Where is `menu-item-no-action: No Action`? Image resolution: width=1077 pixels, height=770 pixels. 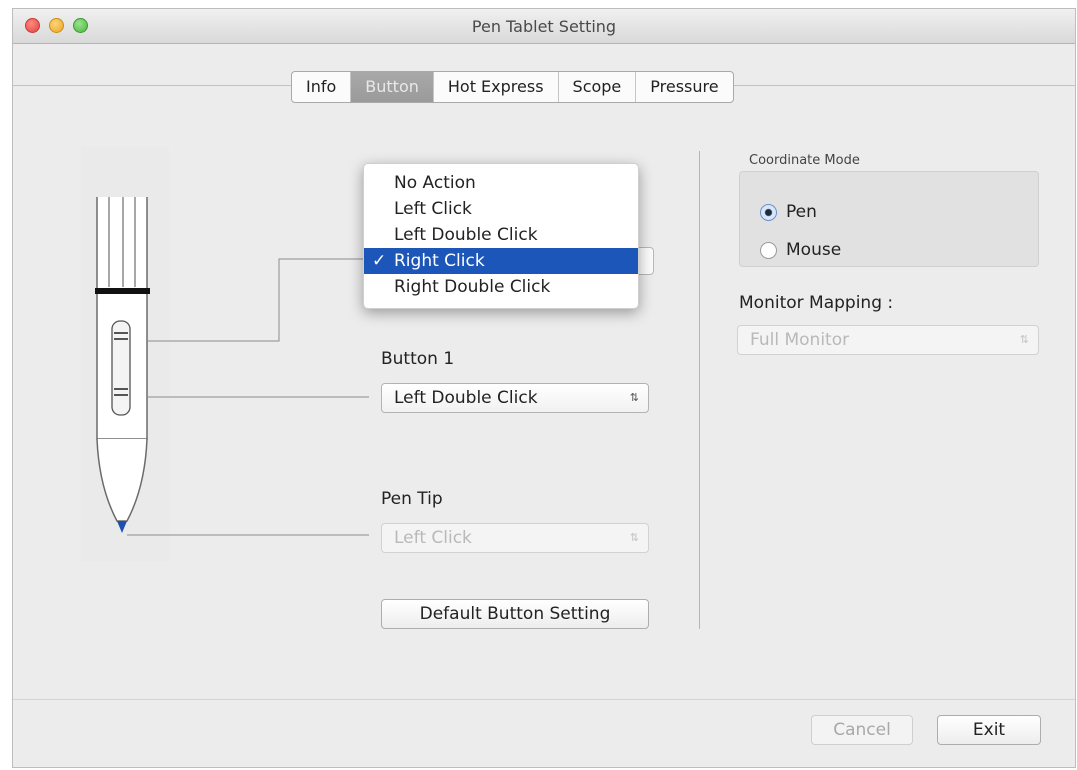
menu-item-no-action: No Action is located at coordinates (501, 183).